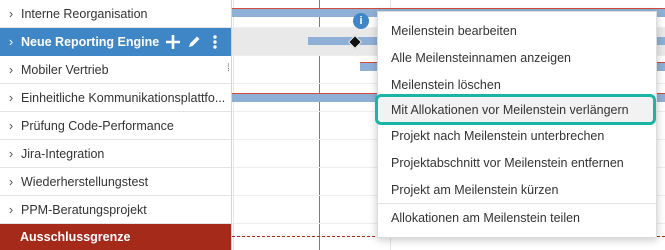  I want to click on project-row-ppm-beratungsprojekt: › PPM-Beratungsprojekt, so click(115, 210).